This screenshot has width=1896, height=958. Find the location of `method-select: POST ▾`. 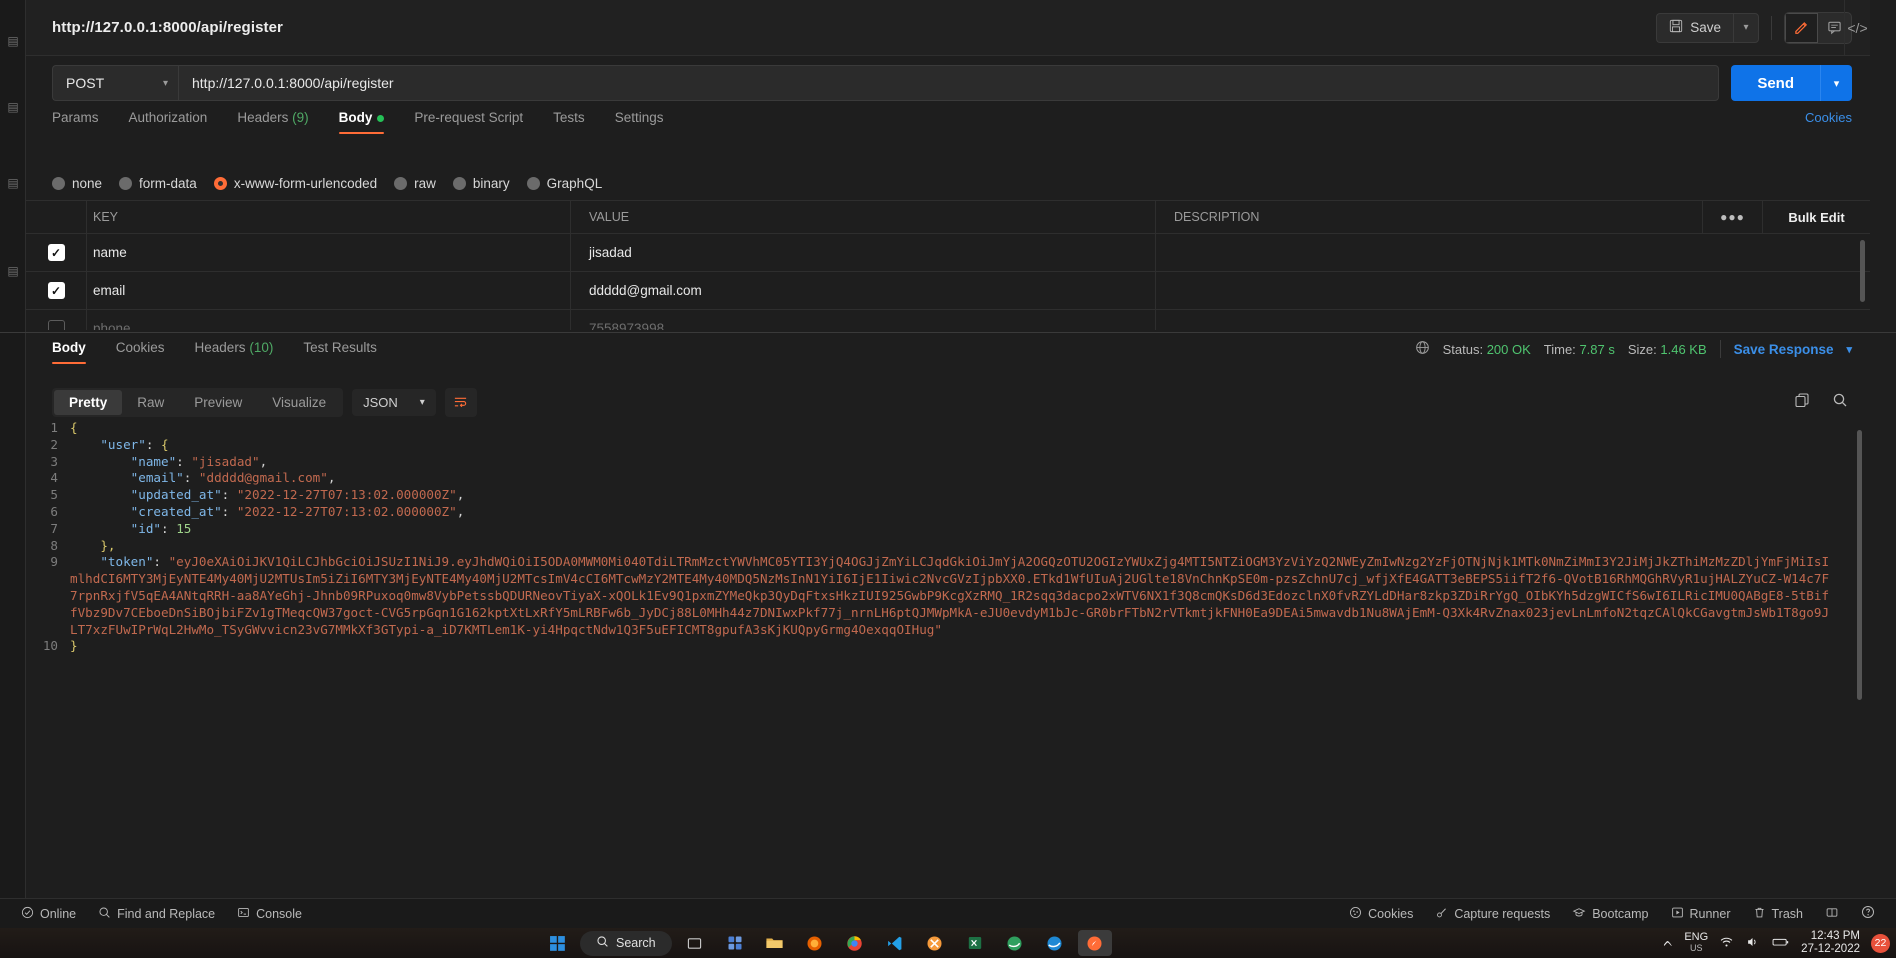

method-select: POST ▾ is located at coordinates (115, 83).